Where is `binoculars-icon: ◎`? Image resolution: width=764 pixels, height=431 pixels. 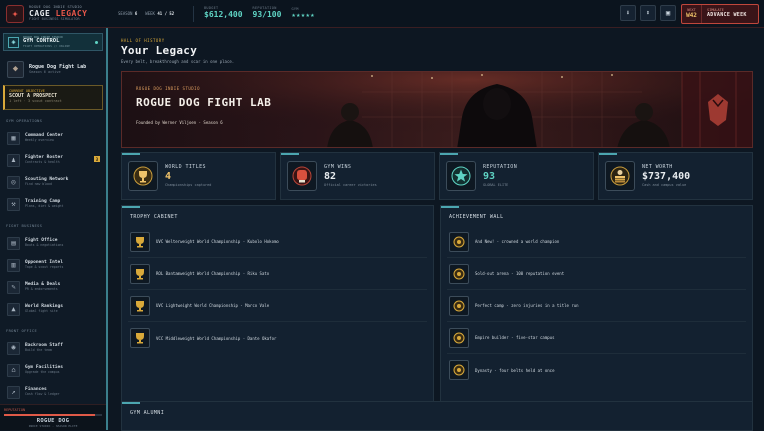 binoculars-icon: ◎ is located at coordinates (13, 182).